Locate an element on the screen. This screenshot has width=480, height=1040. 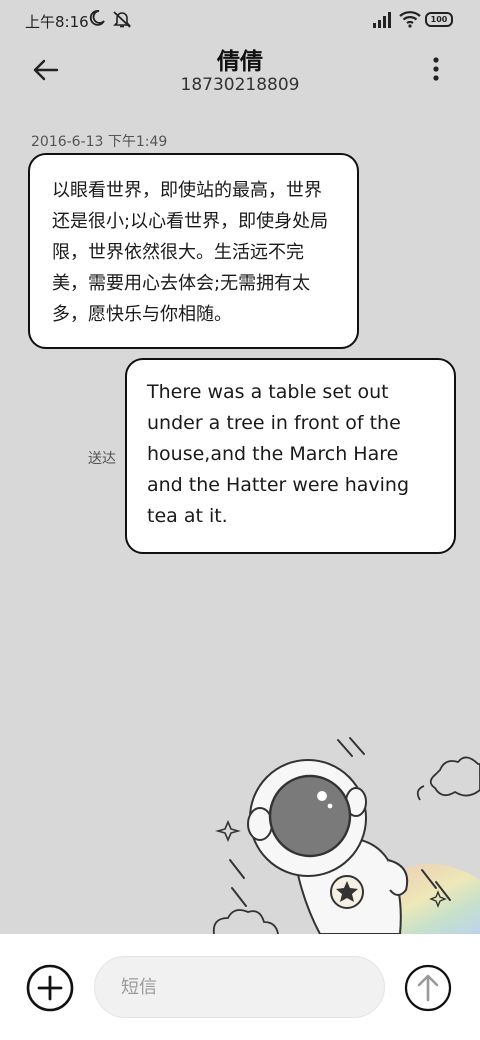
send-arrow-icon is located at coordinates (428, 988).